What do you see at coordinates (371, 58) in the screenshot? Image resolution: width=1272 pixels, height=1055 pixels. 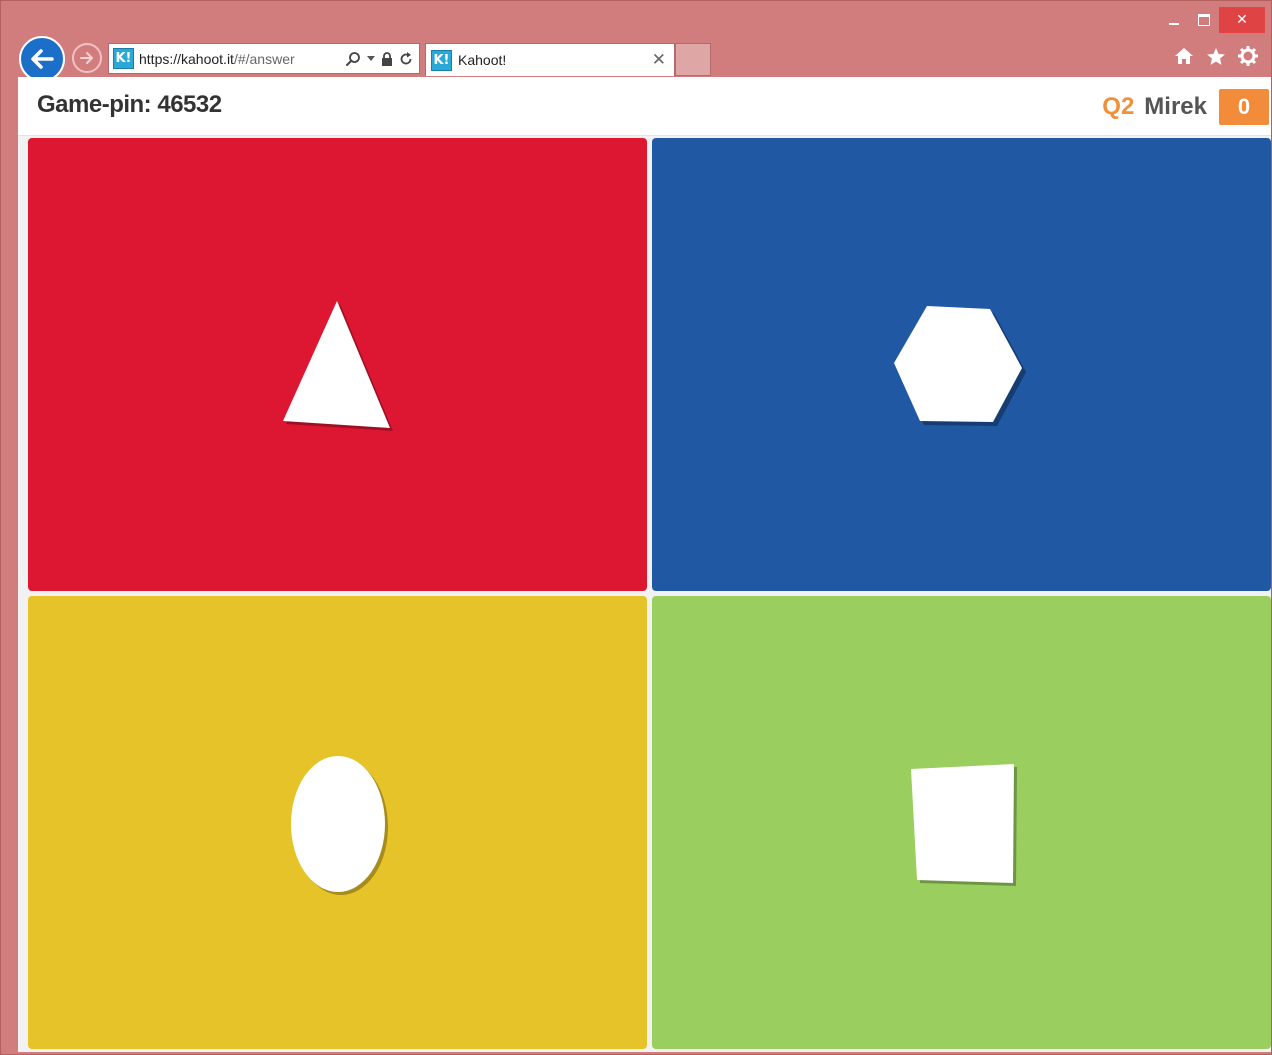 I see `chevron-down-icon` at bounding box center [371, 58].